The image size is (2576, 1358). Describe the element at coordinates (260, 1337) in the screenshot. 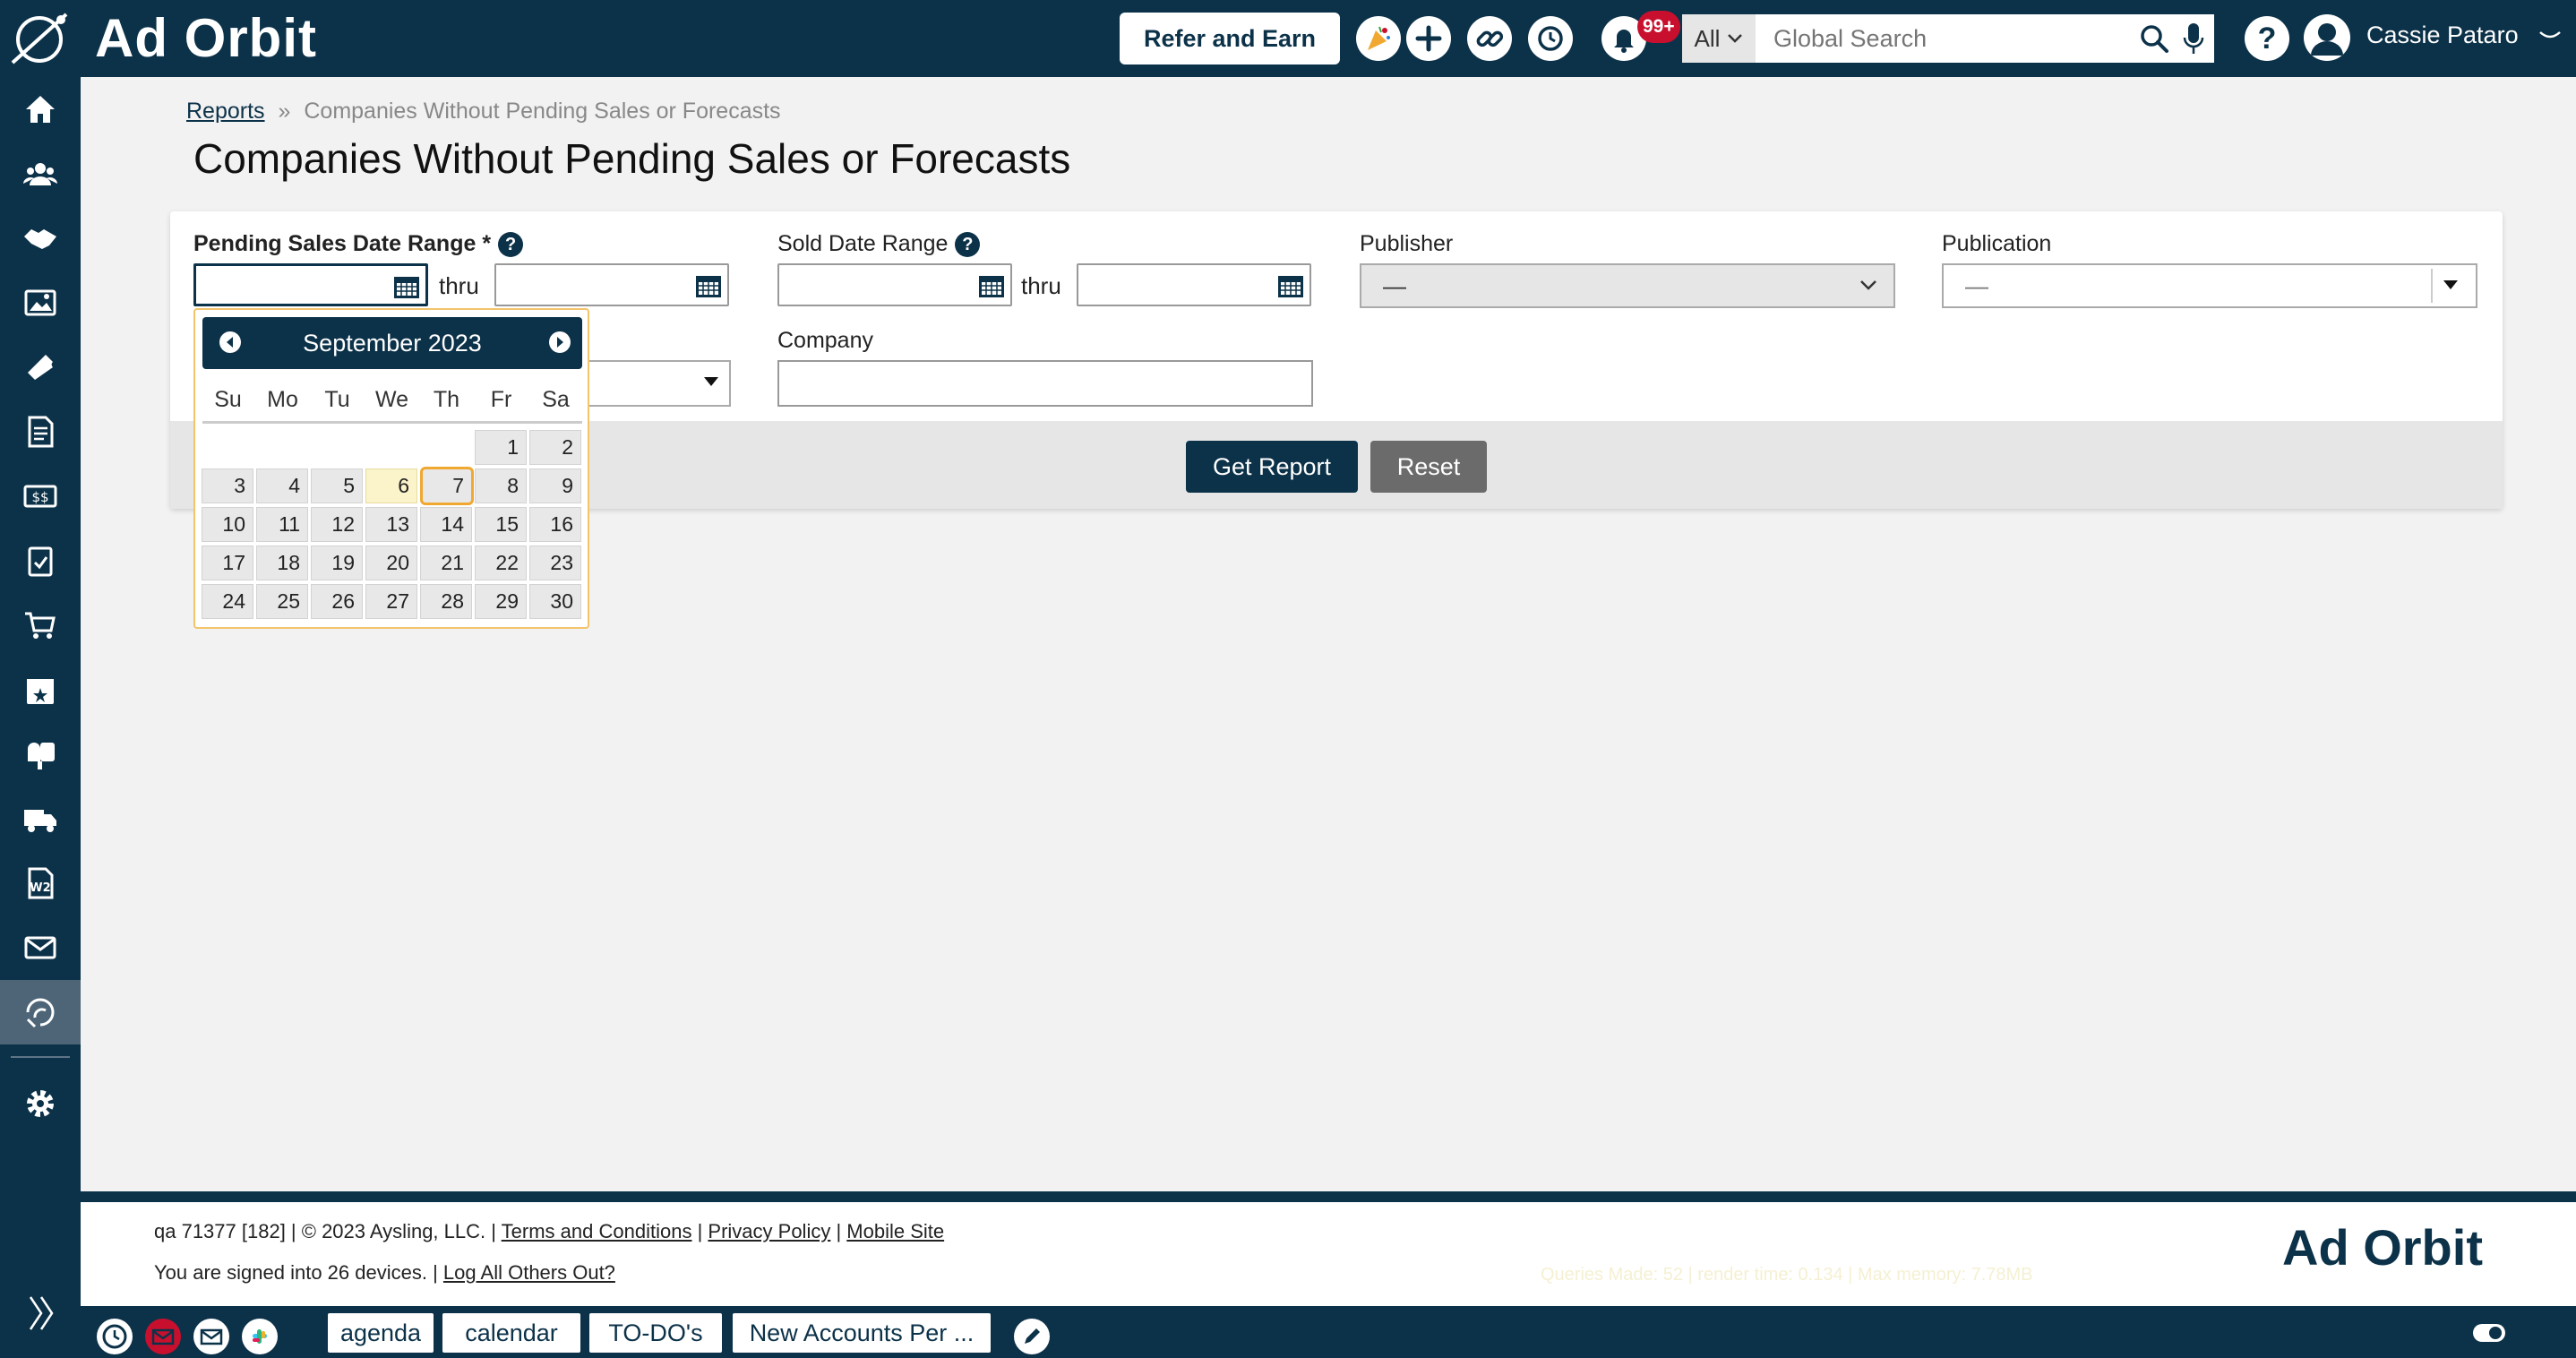

I see `slack-icon` at that location.